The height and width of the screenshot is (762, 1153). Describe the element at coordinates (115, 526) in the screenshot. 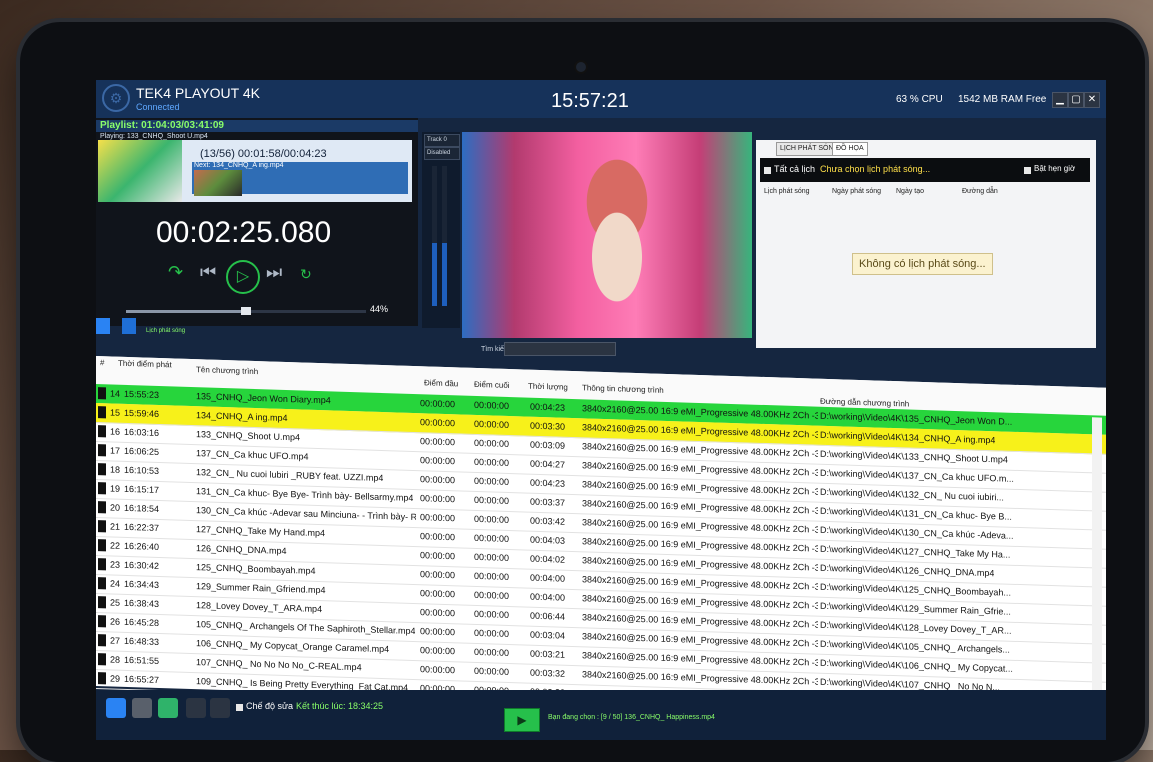

I see `cell-n: 21` at that location.